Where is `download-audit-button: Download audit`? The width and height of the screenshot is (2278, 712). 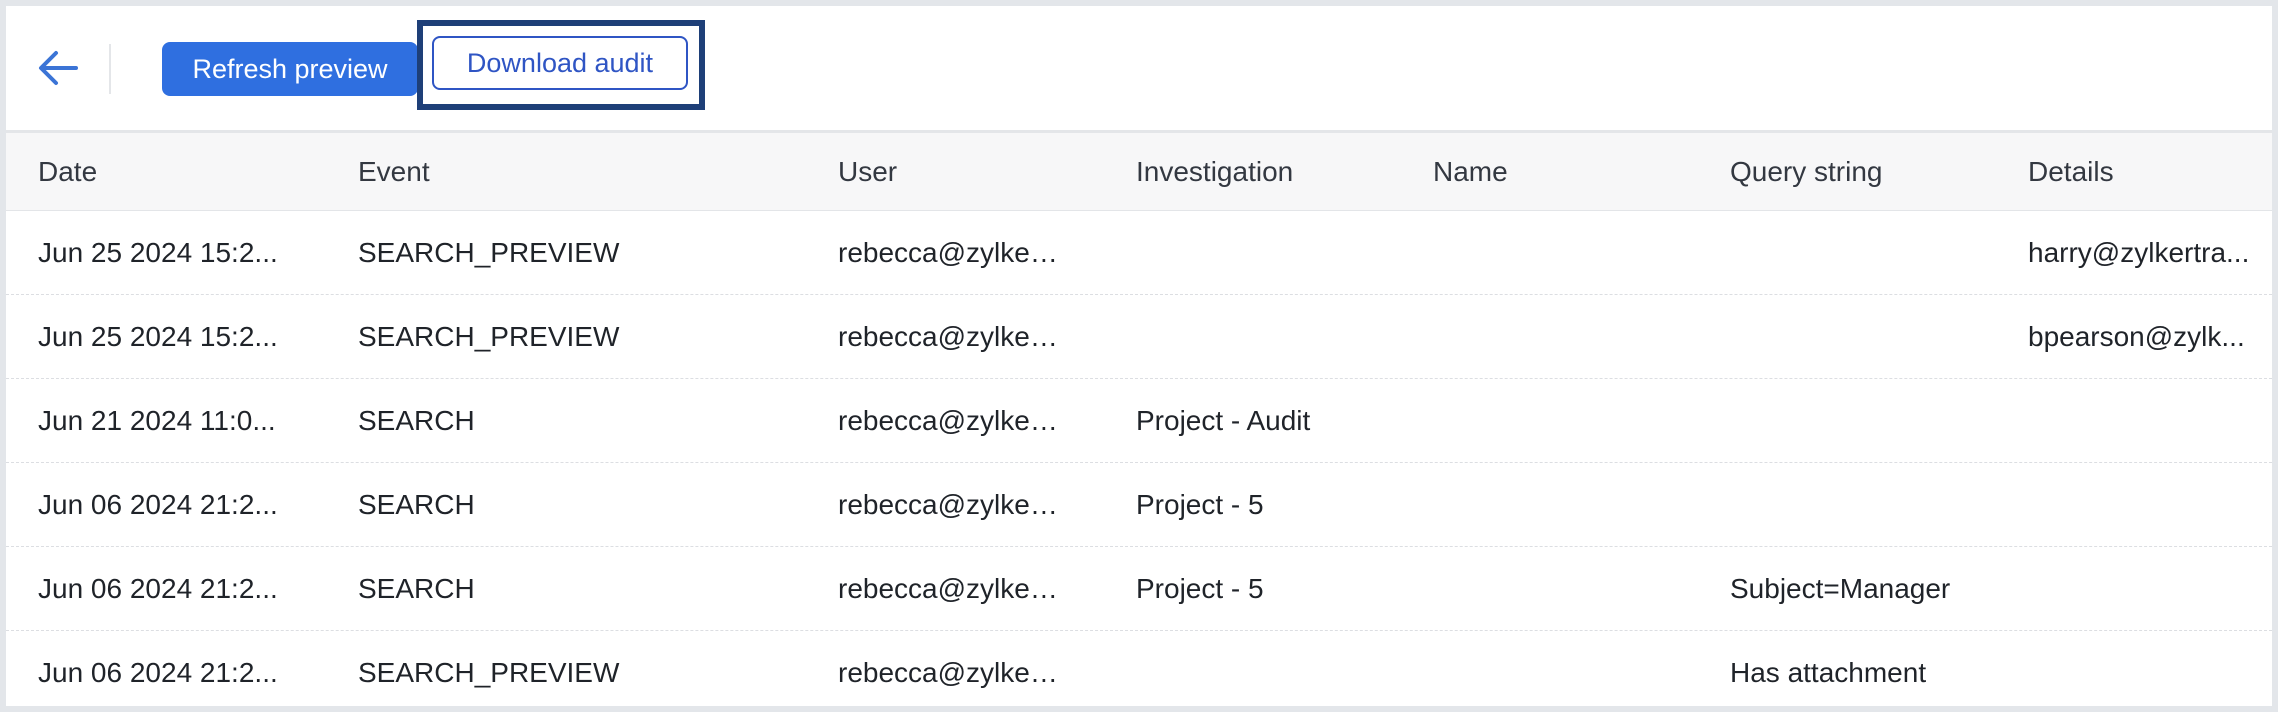
download-audit-button: Download audit is located at coordinates (560, 63).